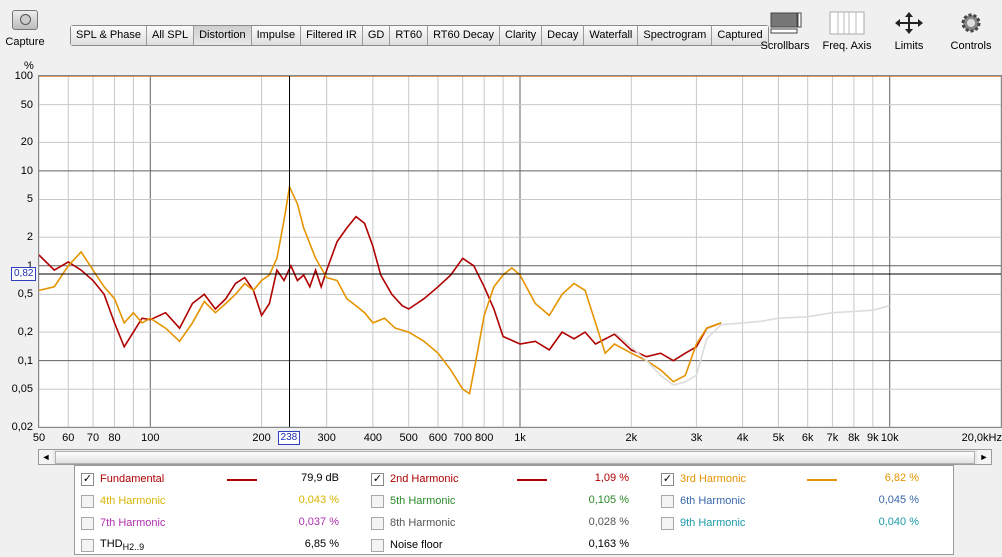 This screenshot has height=557, width=1002. What do you see at coordinates (122, 545) in the screenshot?
I see `legend-label: THDH2..9` at bounding box center [122, 545].